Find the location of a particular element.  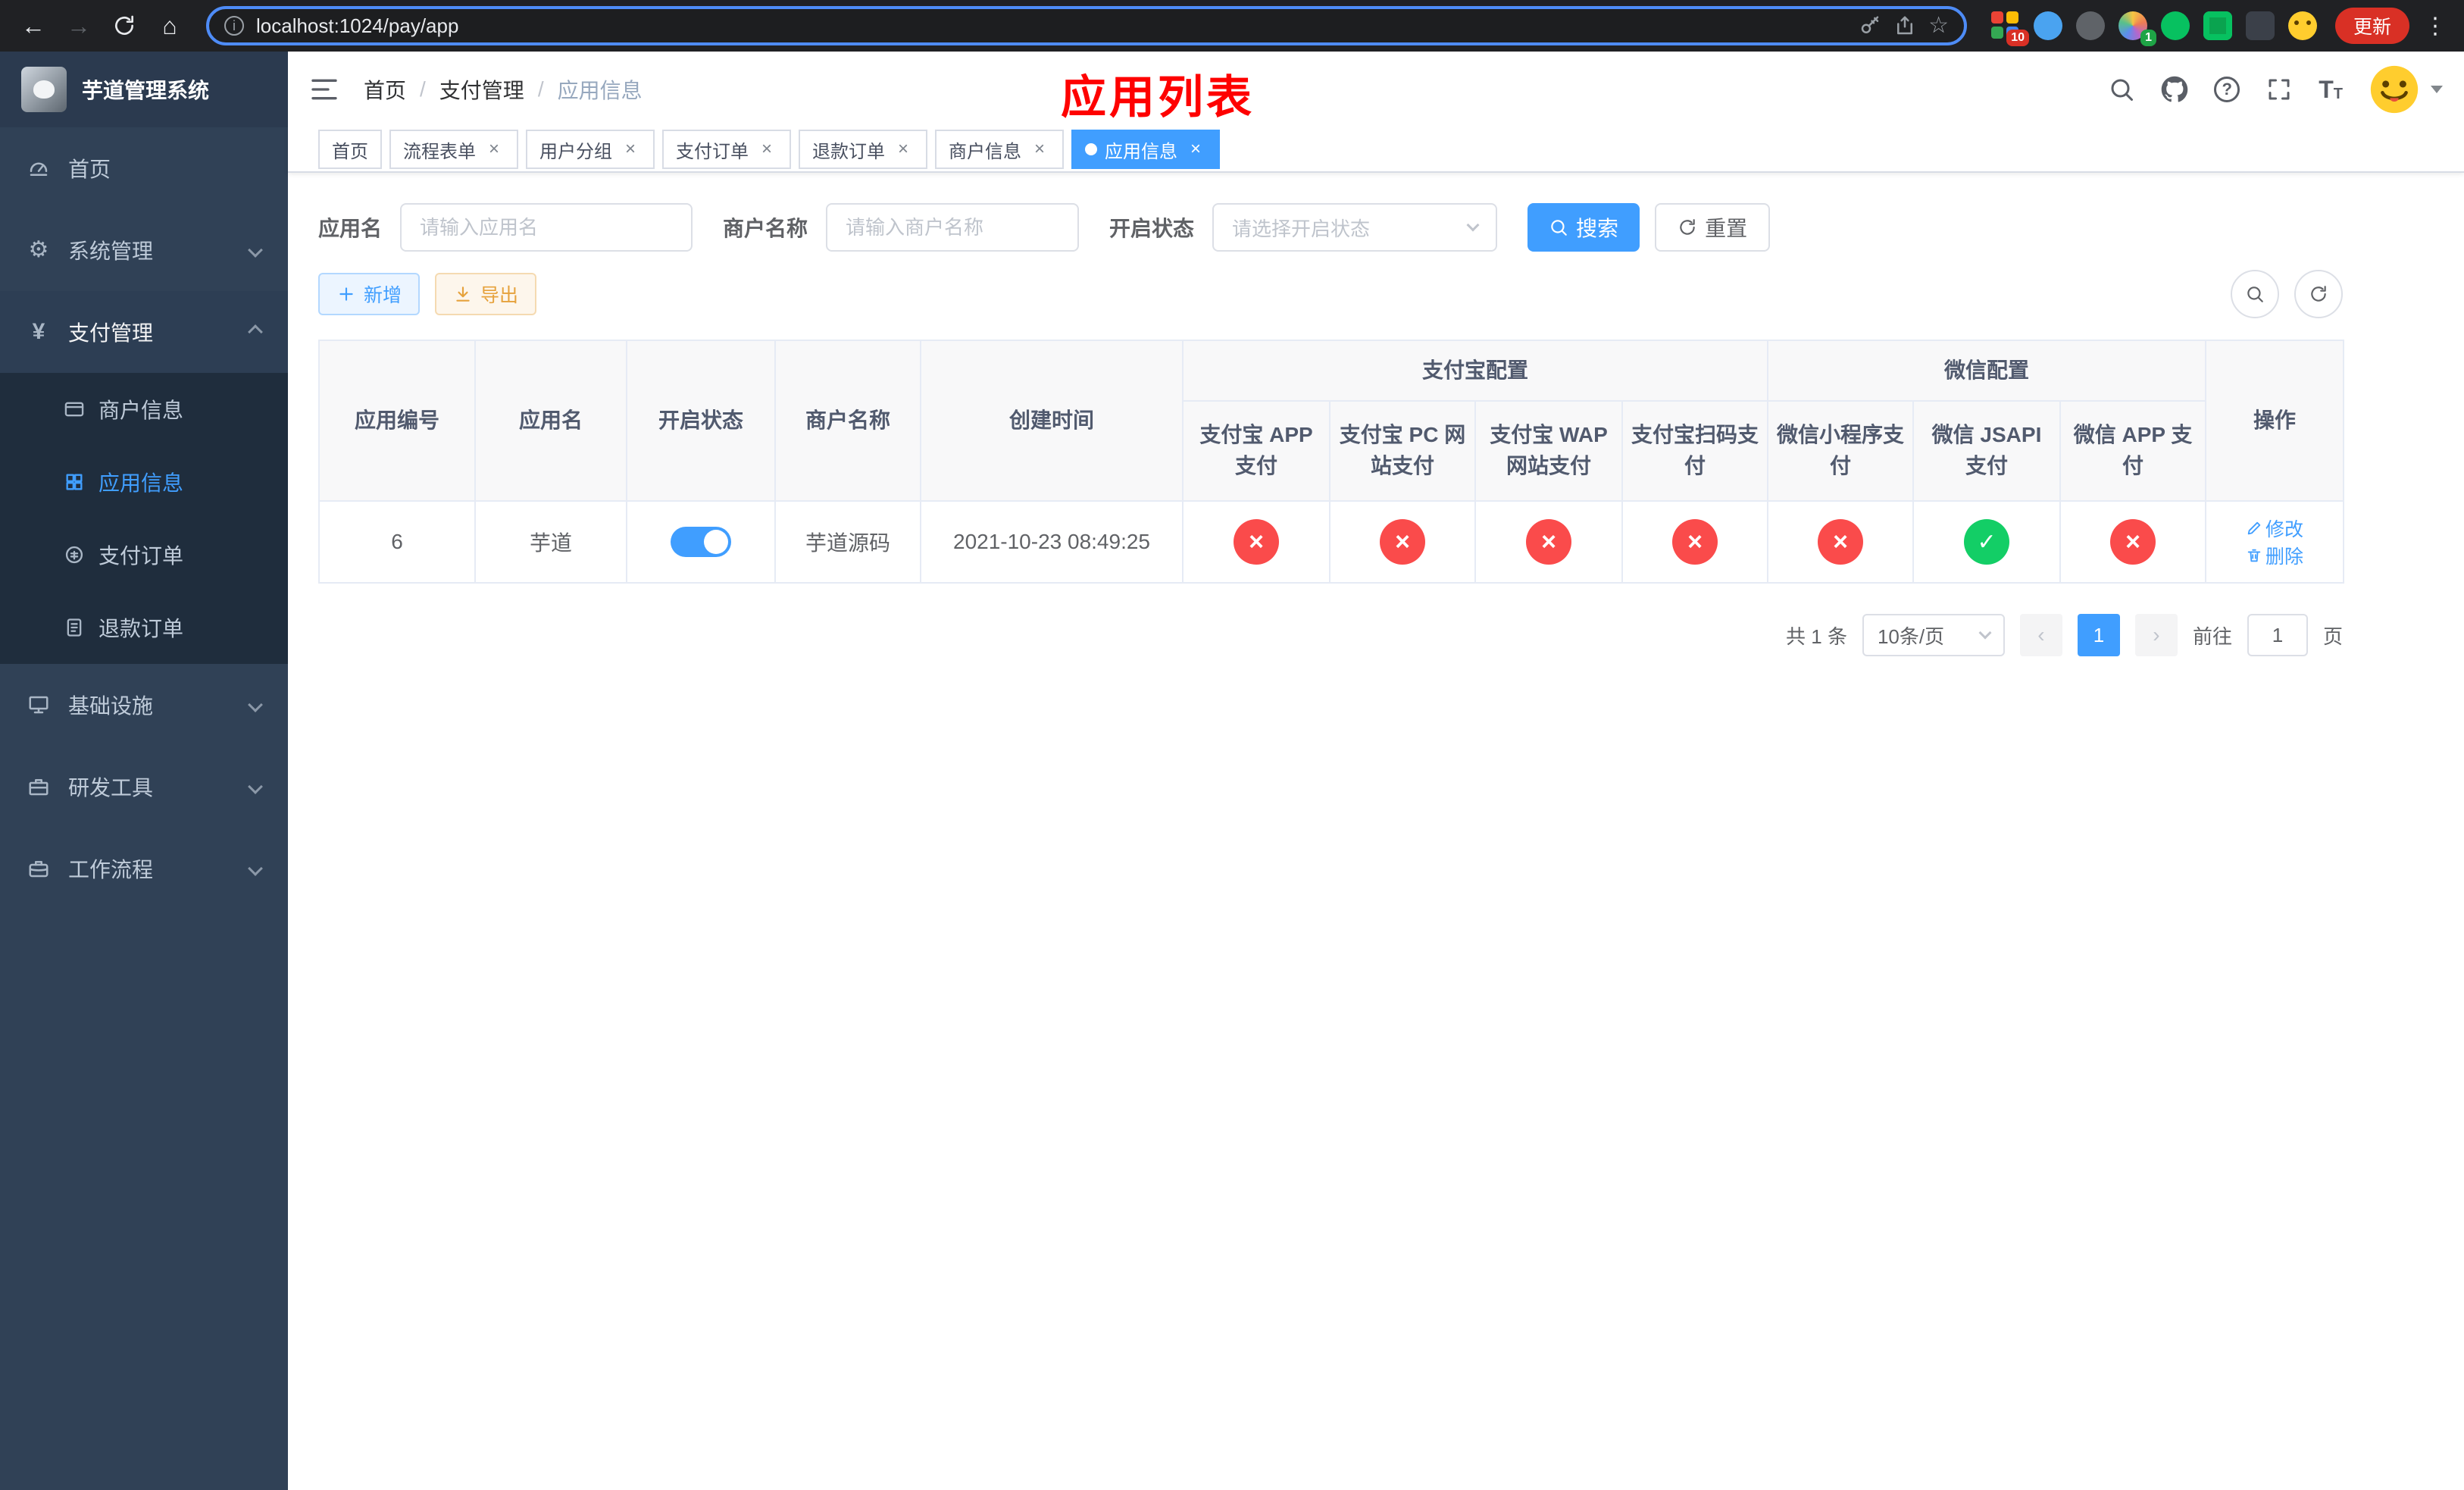

page-number-button: 1 is located at coordinates (2098, 635).